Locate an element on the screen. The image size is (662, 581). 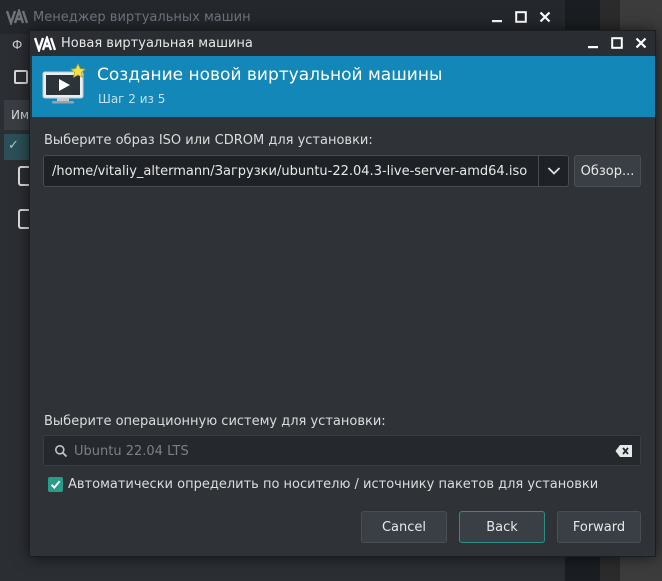
expand-chevron-icon: ✓ is located at coordinates (13, 145).